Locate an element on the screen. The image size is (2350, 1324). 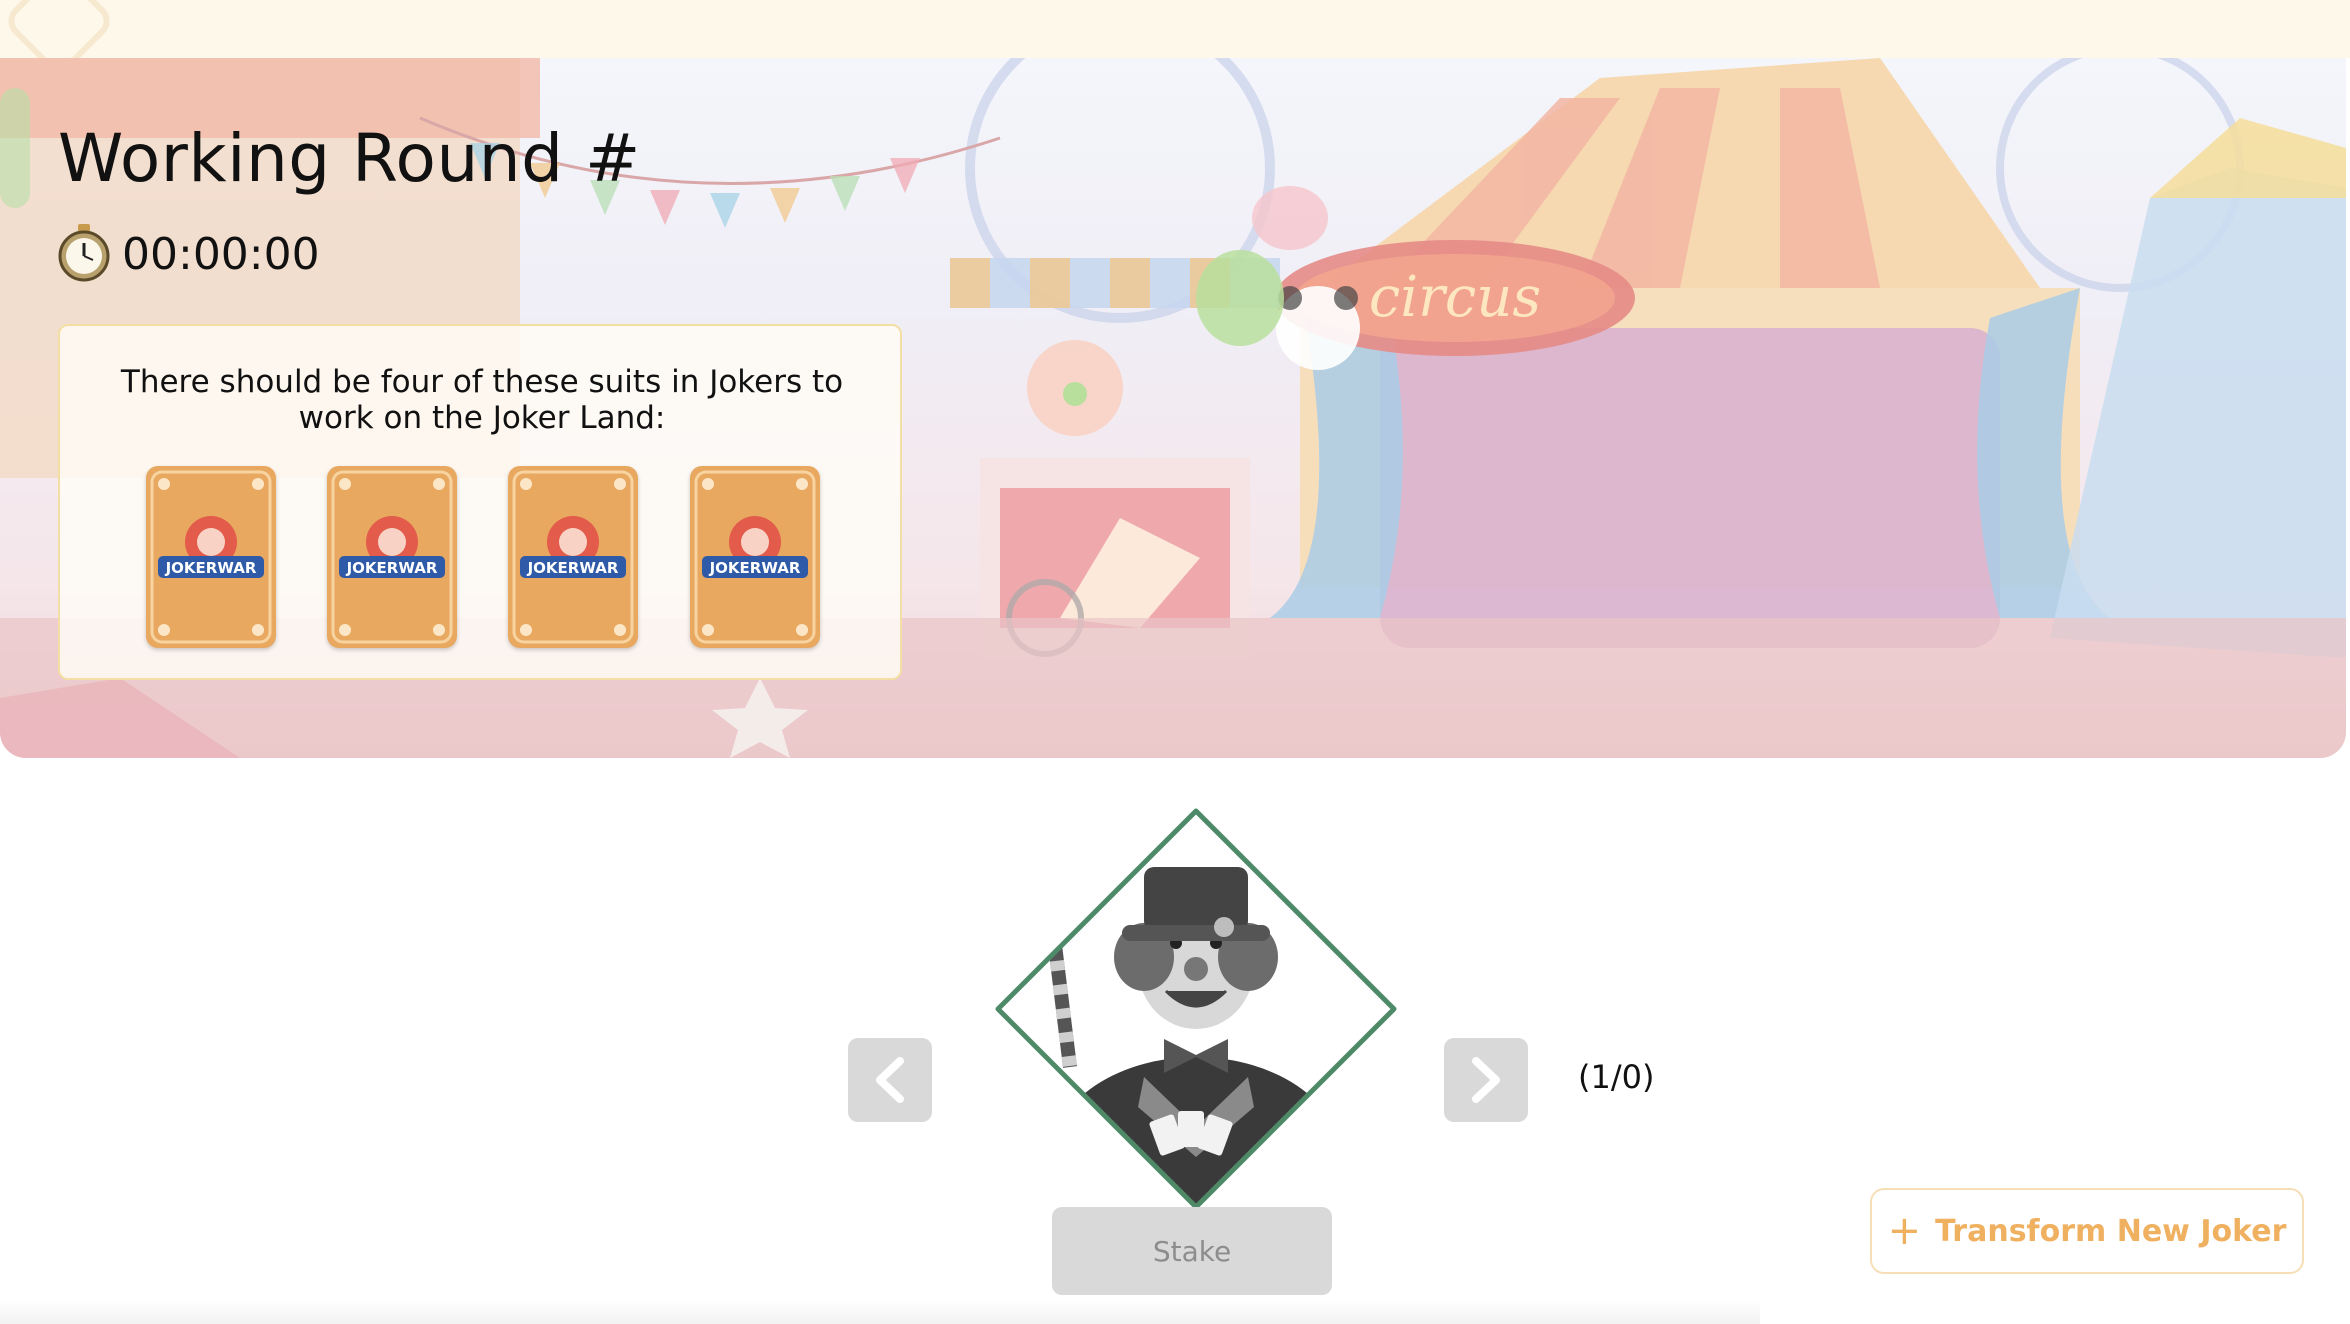
chevron-right-icon is located at coordinates (1486, 1080).